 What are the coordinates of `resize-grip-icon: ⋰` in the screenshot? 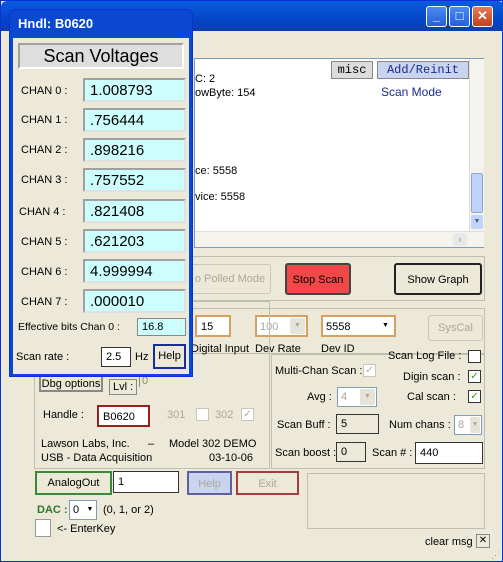 It's located at (497, 555).